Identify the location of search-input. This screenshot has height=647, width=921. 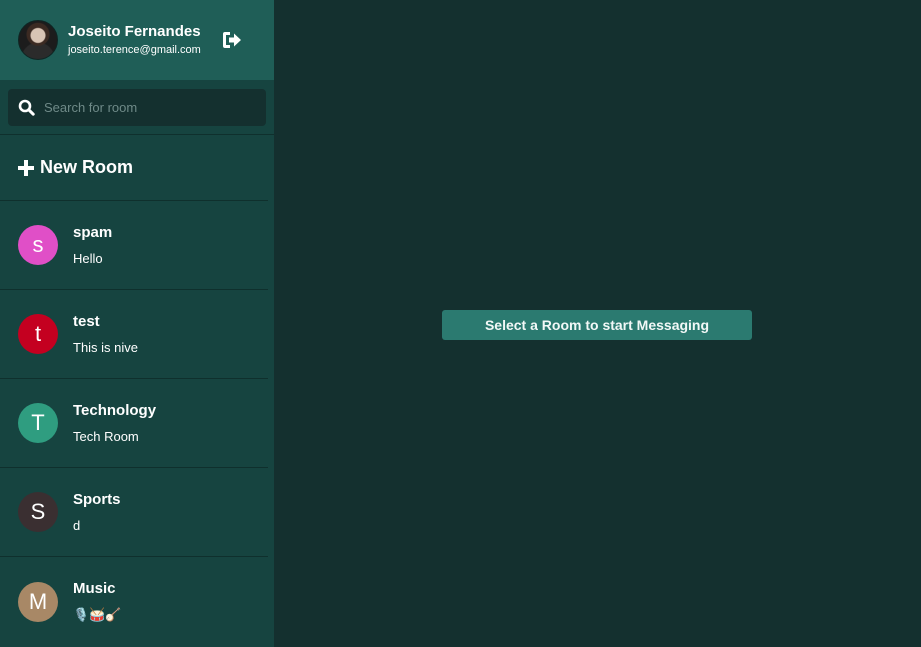
(144, 107).